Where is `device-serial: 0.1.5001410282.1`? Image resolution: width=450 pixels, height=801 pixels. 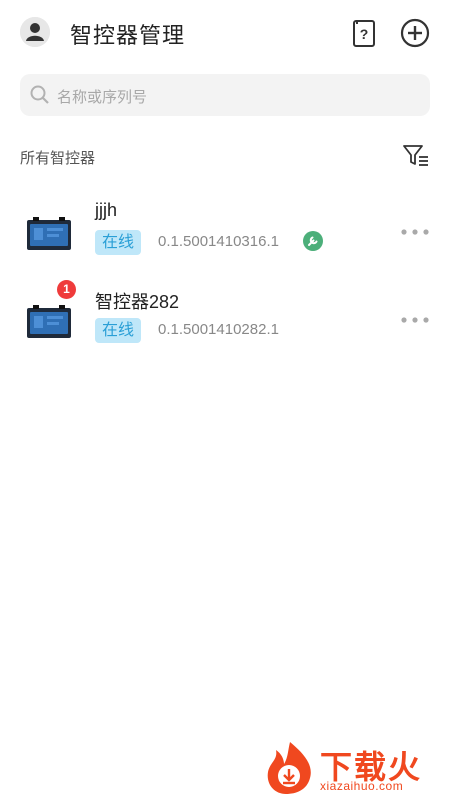
device-serial: 0.1.5001410282.1 is located at coordinates (218, 329).